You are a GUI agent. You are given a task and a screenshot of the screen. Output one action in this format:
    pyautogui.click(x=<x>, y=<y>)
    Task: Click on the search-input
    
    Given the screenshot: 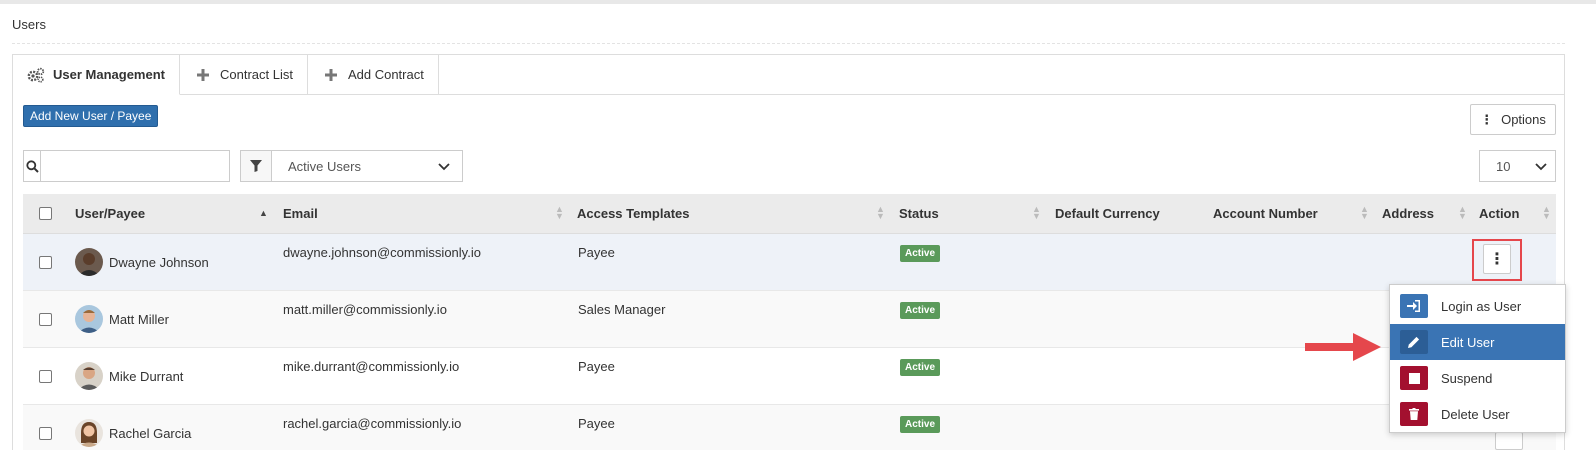 What is the action you would take?
    pyautogui.click(x=135, y=166)
    